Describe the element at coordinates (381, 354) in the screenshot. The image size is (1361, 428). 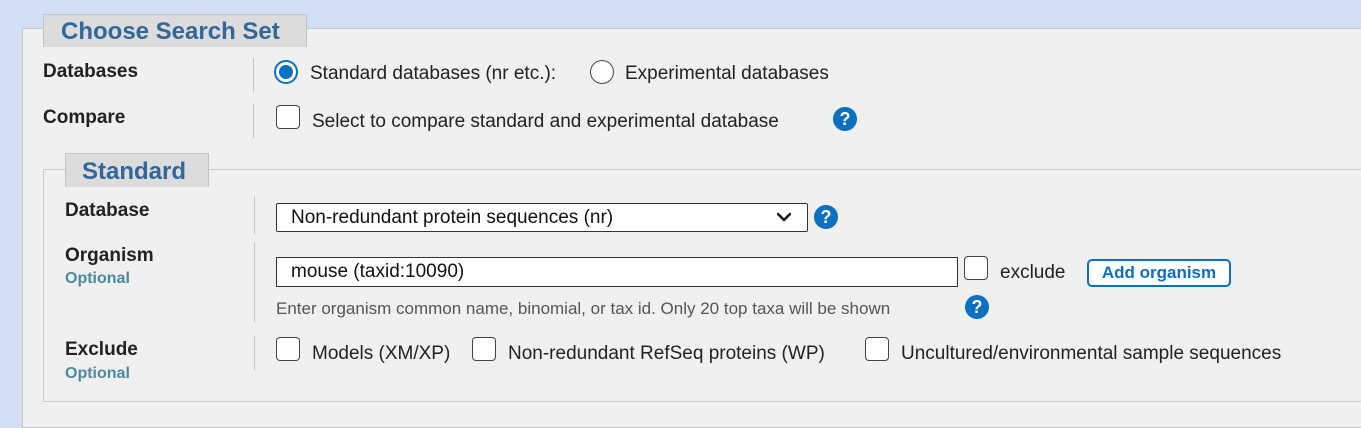
I see `models-label: Models (XM/XP)` at that location.